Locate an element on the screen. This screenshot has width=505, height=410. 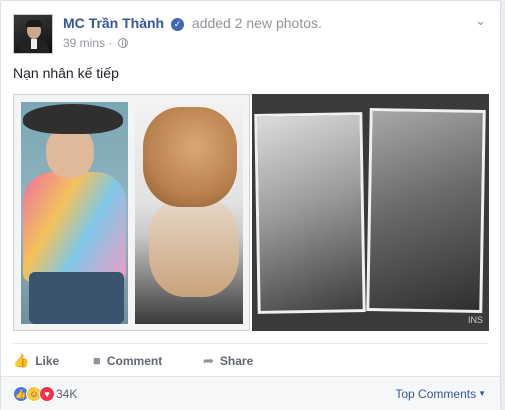
top-comments-label: Top Comments is located at coordinates (436, 394).